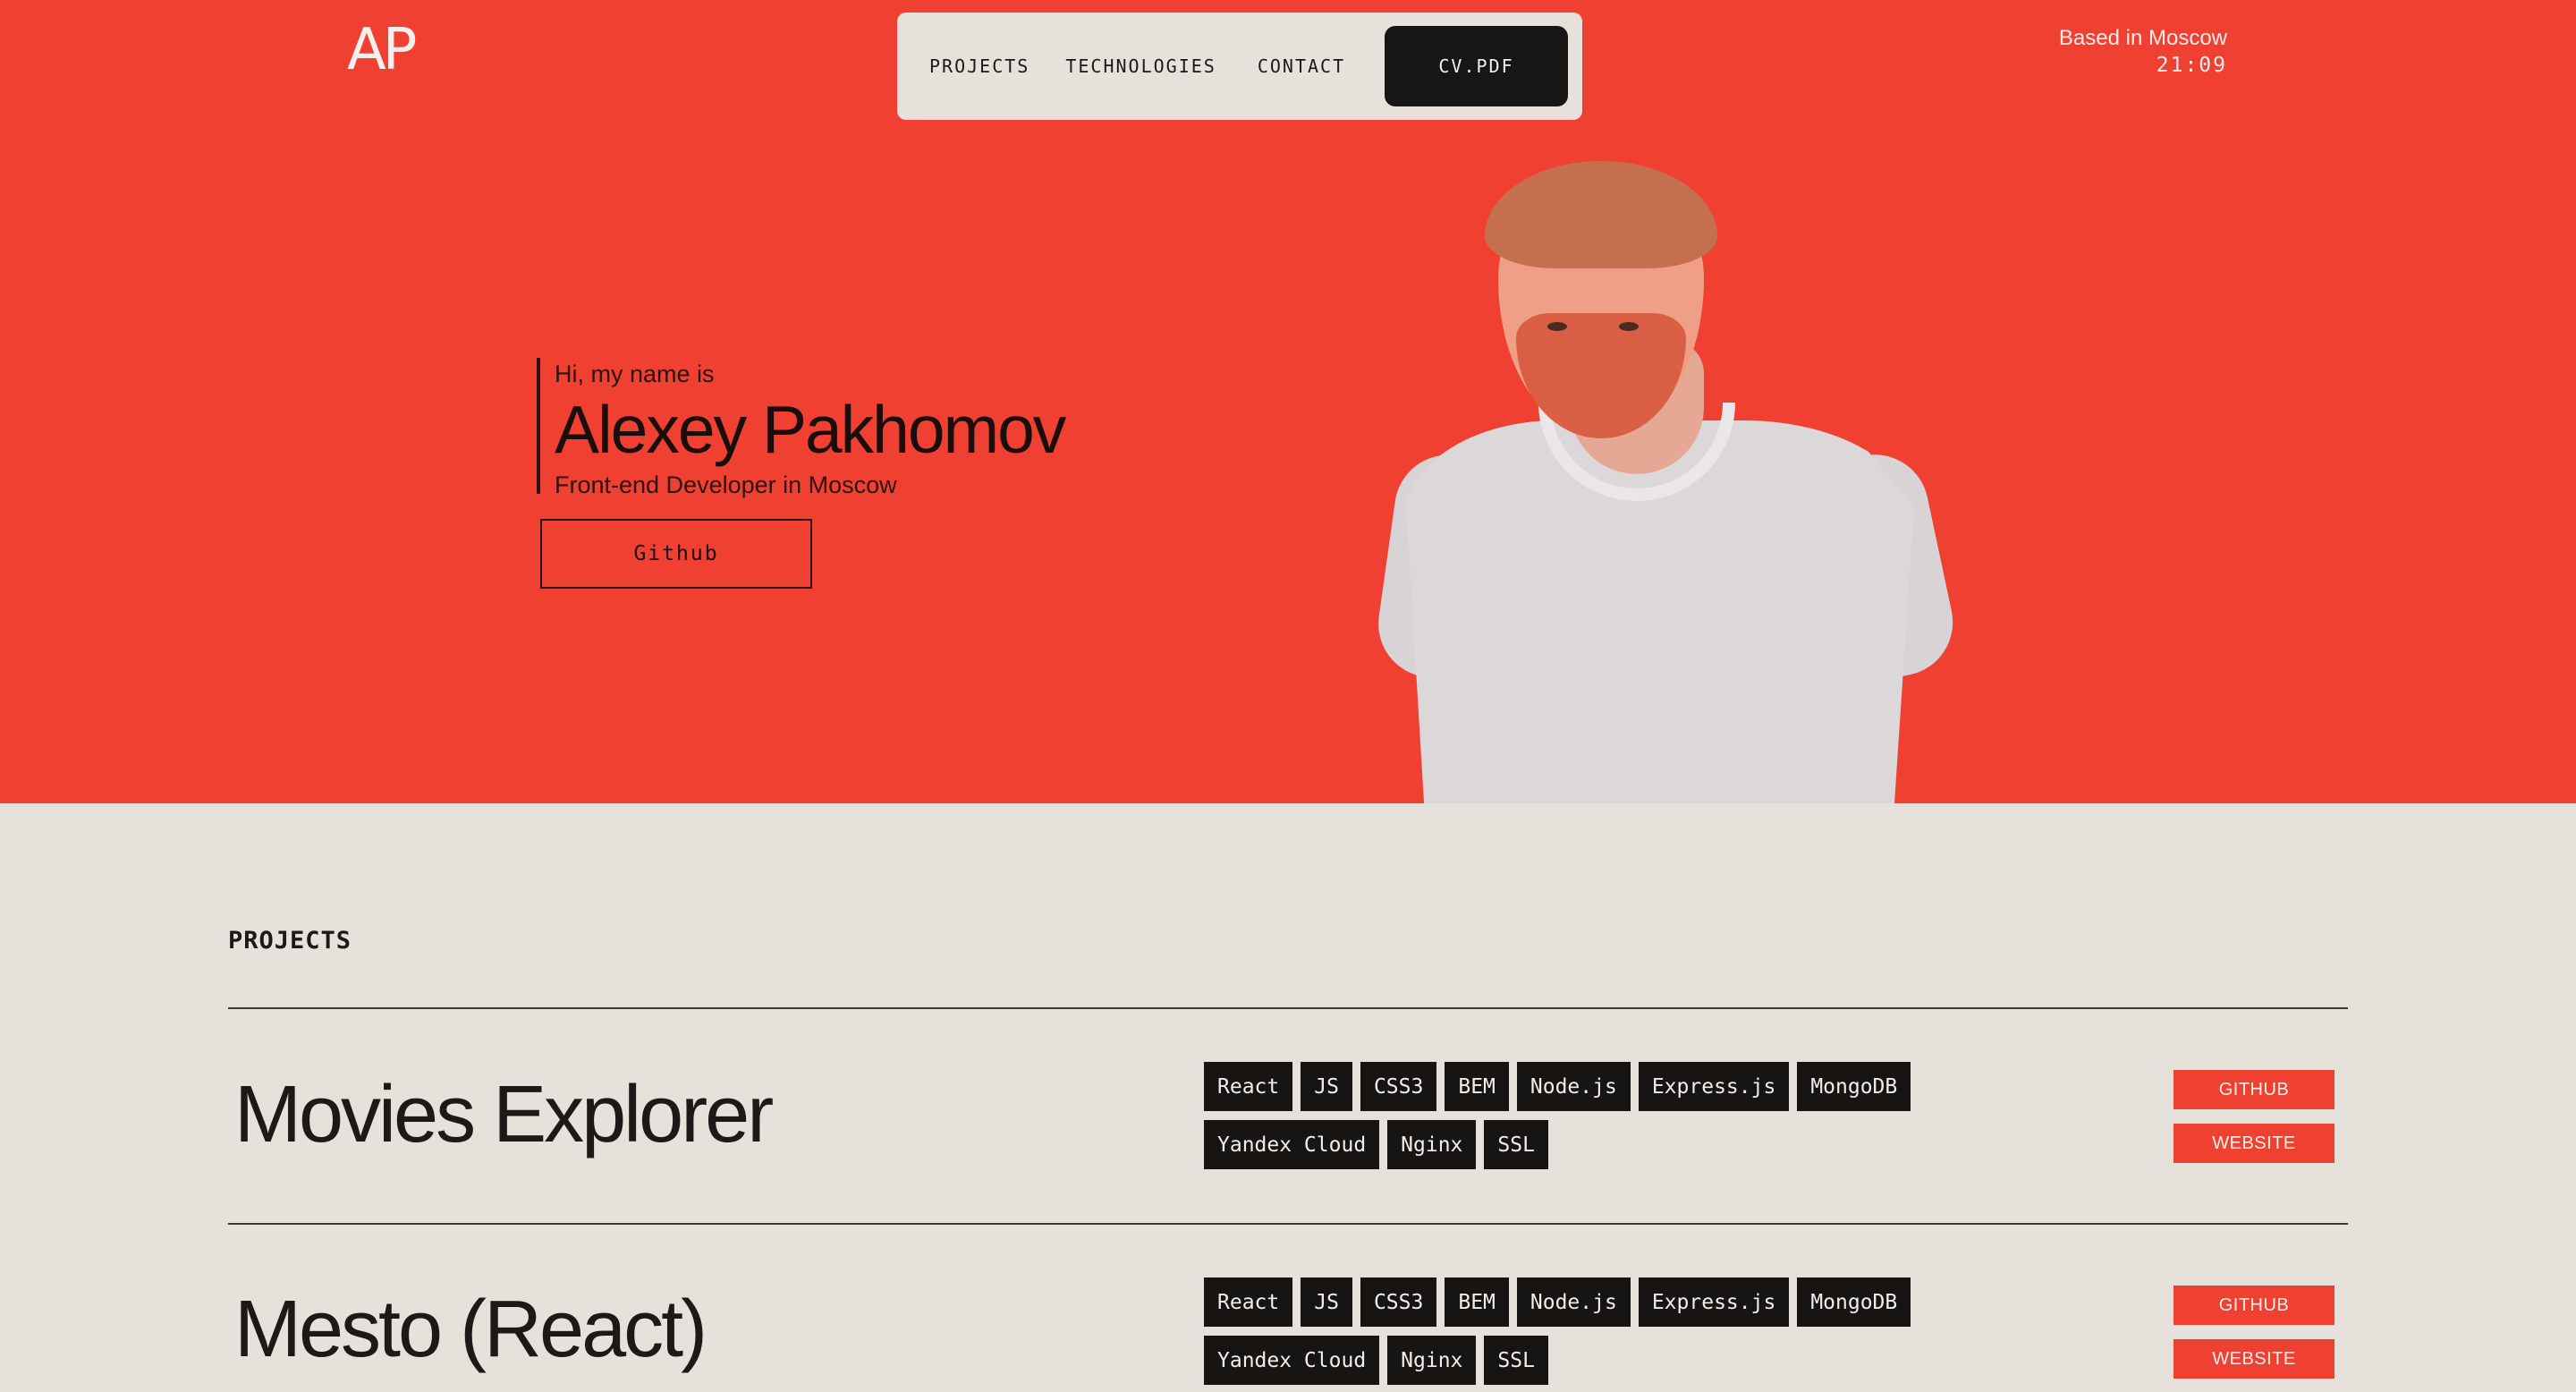 This screenshot has height=1392, width=2576. Describe the element at coordinates (1667, 482) in the screenshot. I see `portrait-photo` at that location.